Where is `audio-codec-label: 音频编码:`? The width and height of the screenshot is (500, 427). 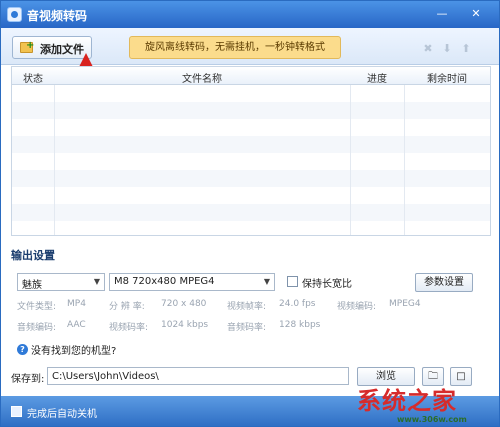
audio-codec-label: 音频编码: is located at coordinates (37, 328).